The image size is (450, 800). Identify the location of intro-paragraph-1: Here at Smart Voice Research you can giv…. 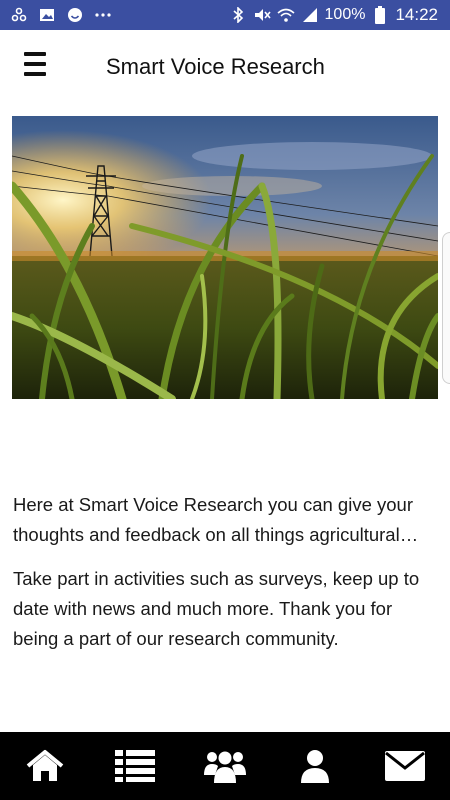
(216, 519).